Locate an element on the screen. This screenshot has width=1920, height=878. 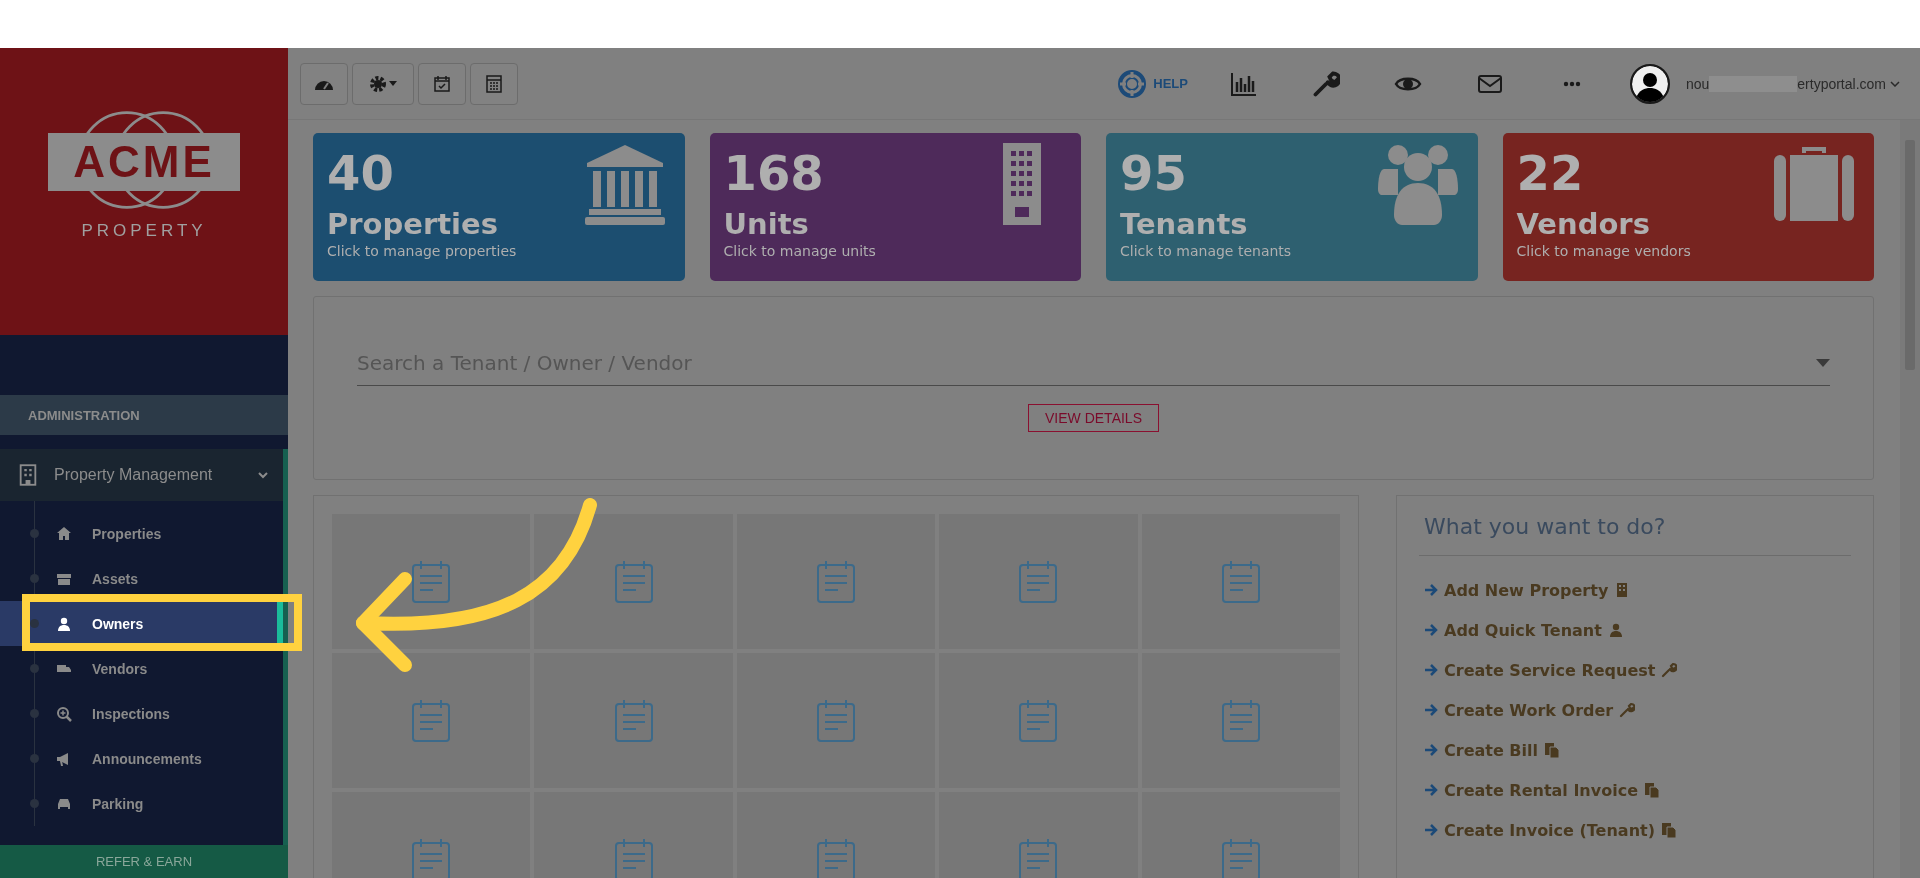
stat-title: Units is located at coordinates (766, 224).